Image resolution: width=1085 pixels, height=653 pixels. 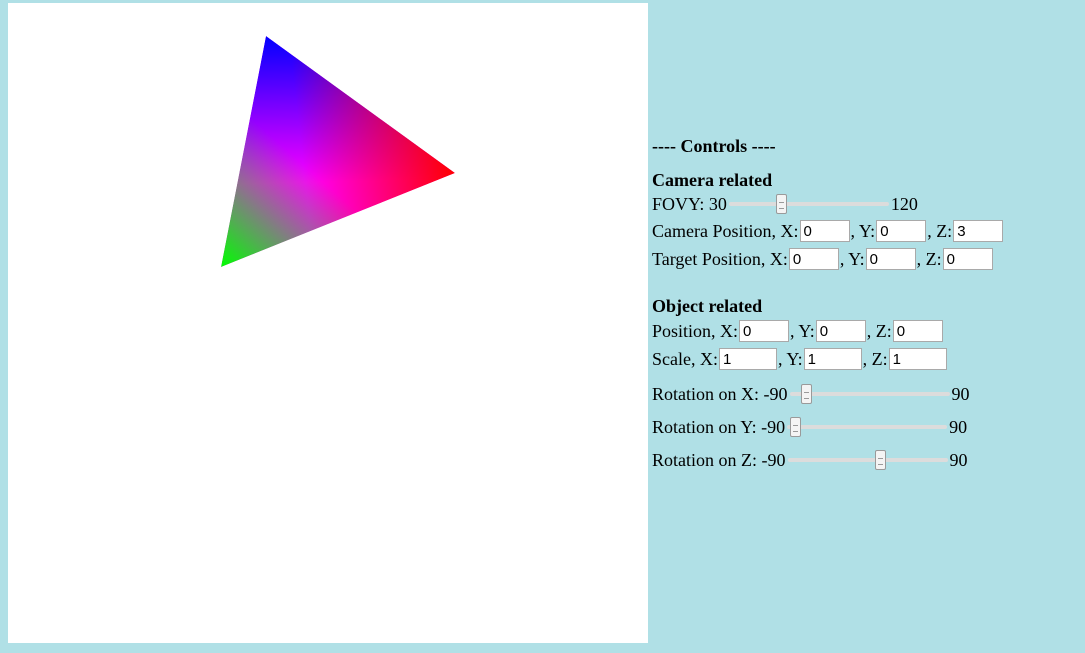 I want to click on rotation-x-slider-track, so click(x=869, y=393).